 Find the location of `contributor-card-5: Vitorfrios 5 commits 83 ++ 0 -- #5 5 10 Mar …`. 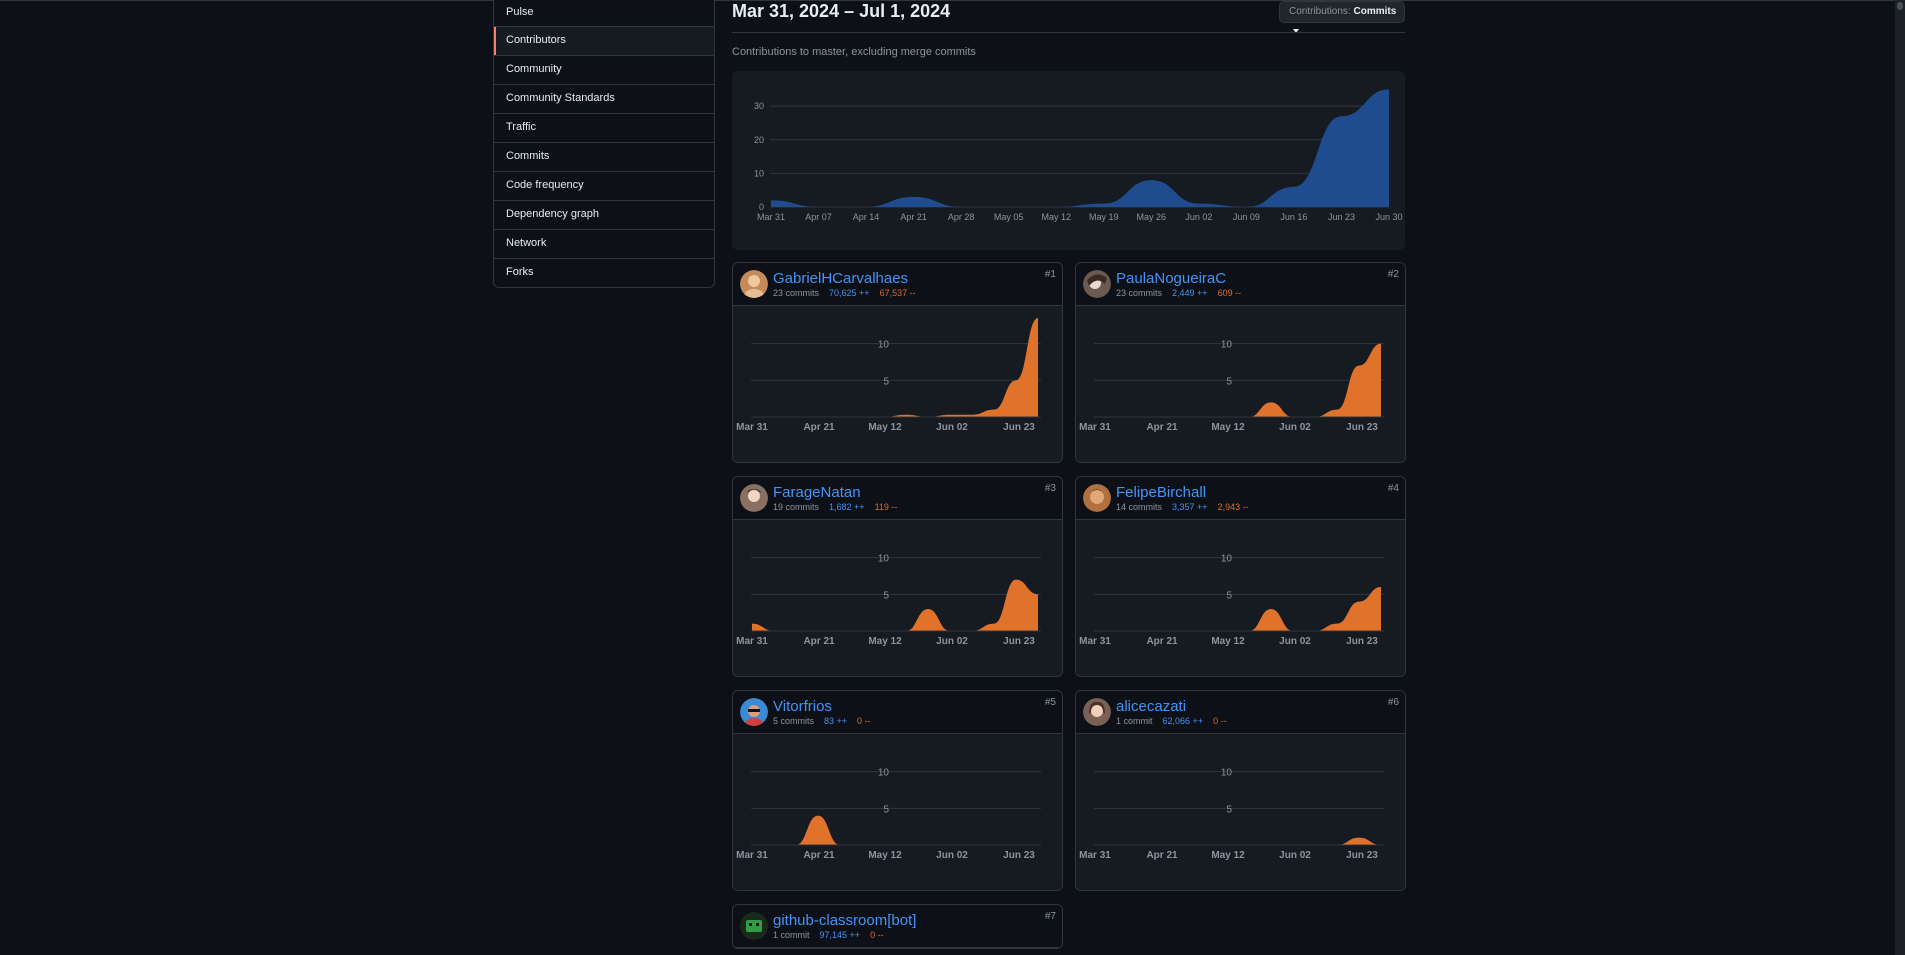

contributor-card-5: Vitorfrios 5 commits 83 ++ 0 -- #5 5 10 Mar … is located at coordinates (897, 790).